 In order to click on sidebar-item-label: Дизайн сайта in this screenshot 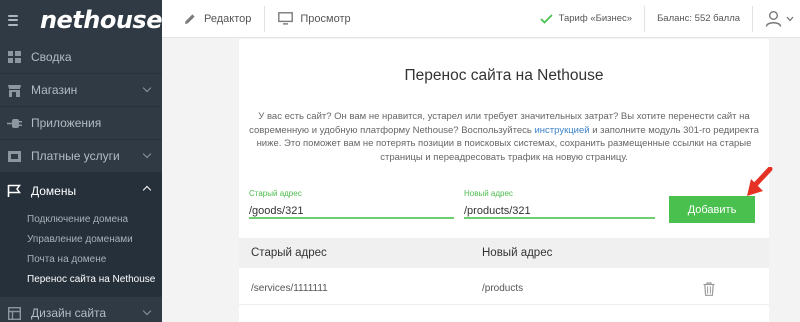, I will do `click(69, 313)`.